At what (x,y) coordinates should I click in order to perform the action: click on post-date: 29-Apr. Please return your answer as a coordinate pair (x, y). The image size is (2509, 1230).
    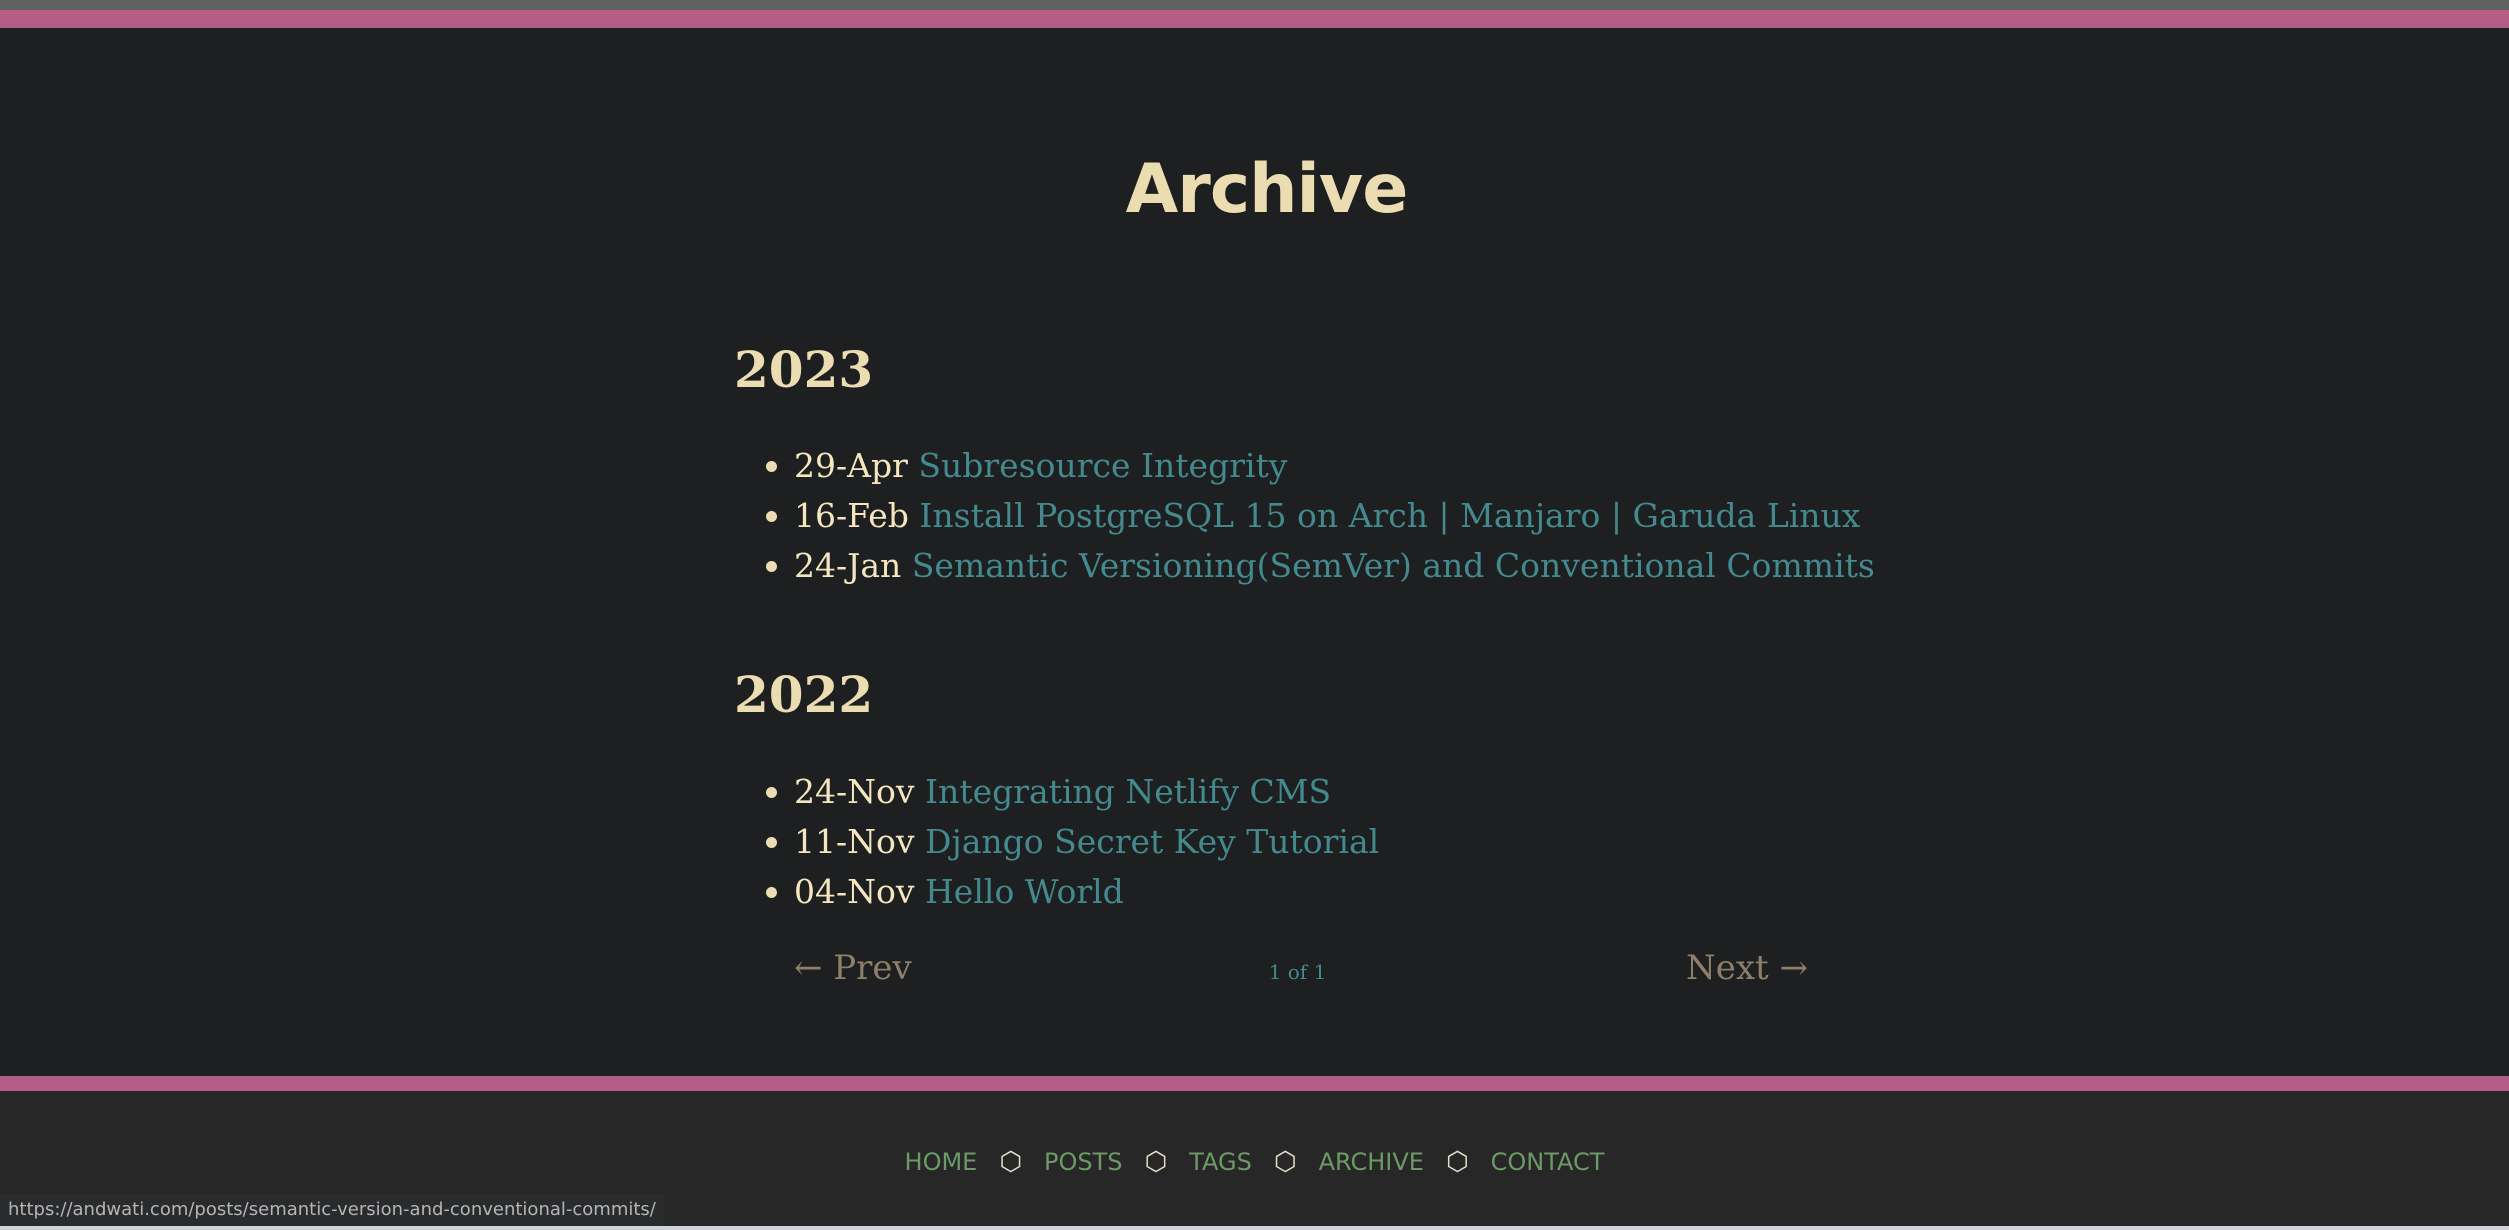
    Looking at the image, I should click on (851, 465).